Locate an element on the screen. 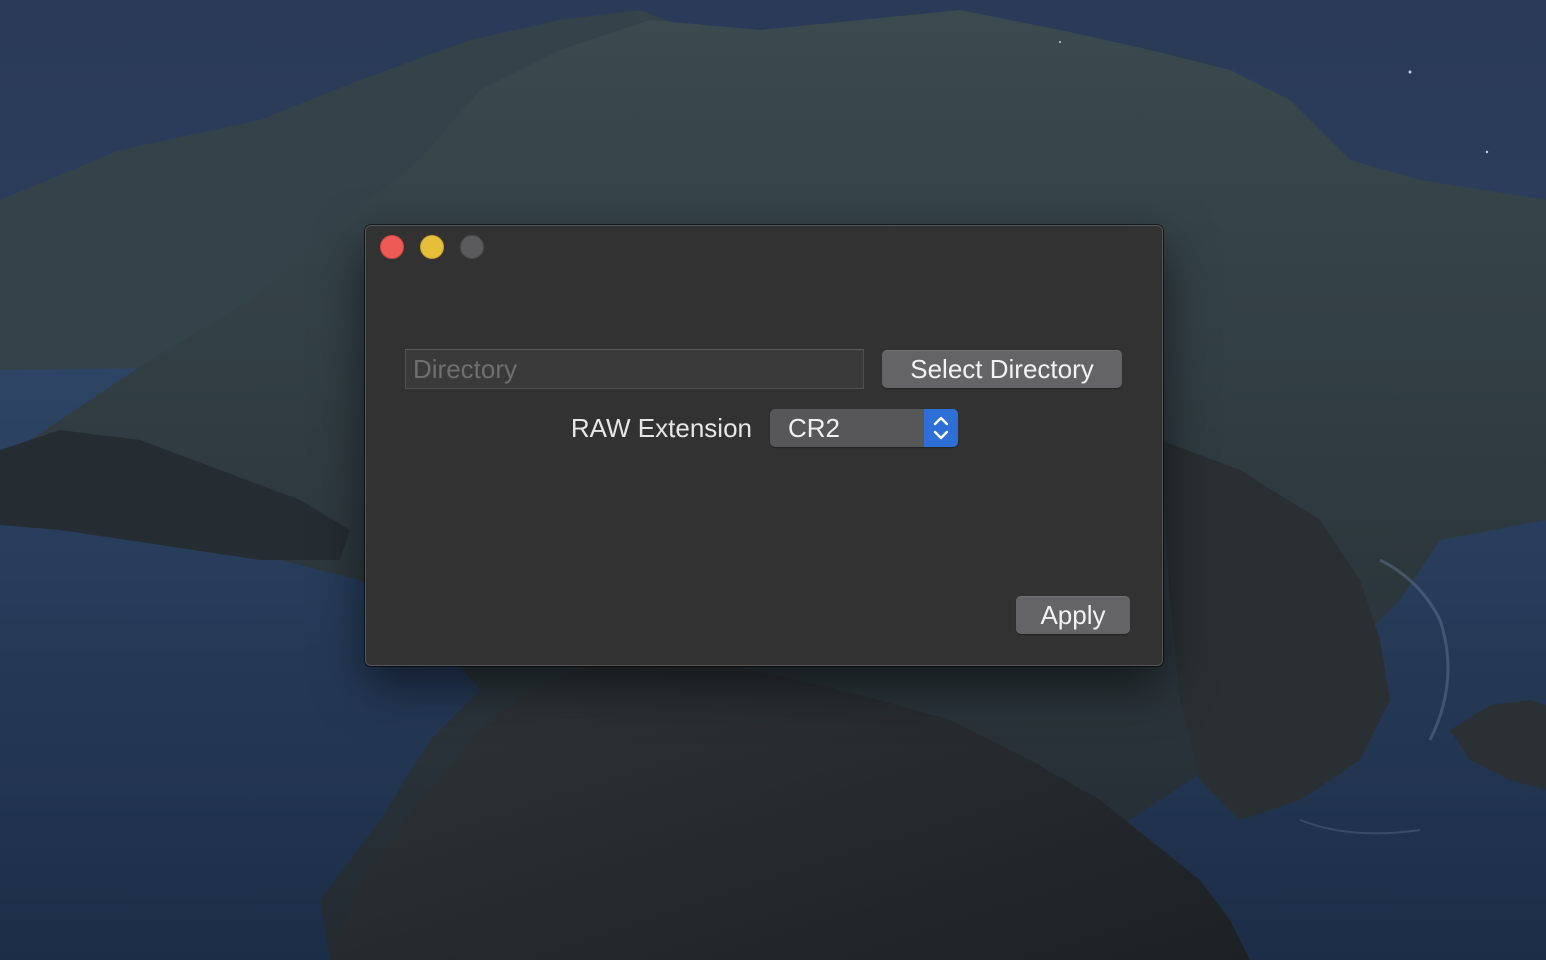  raw-extension-dropdown: CR2 is located at coordinates (864, 428).